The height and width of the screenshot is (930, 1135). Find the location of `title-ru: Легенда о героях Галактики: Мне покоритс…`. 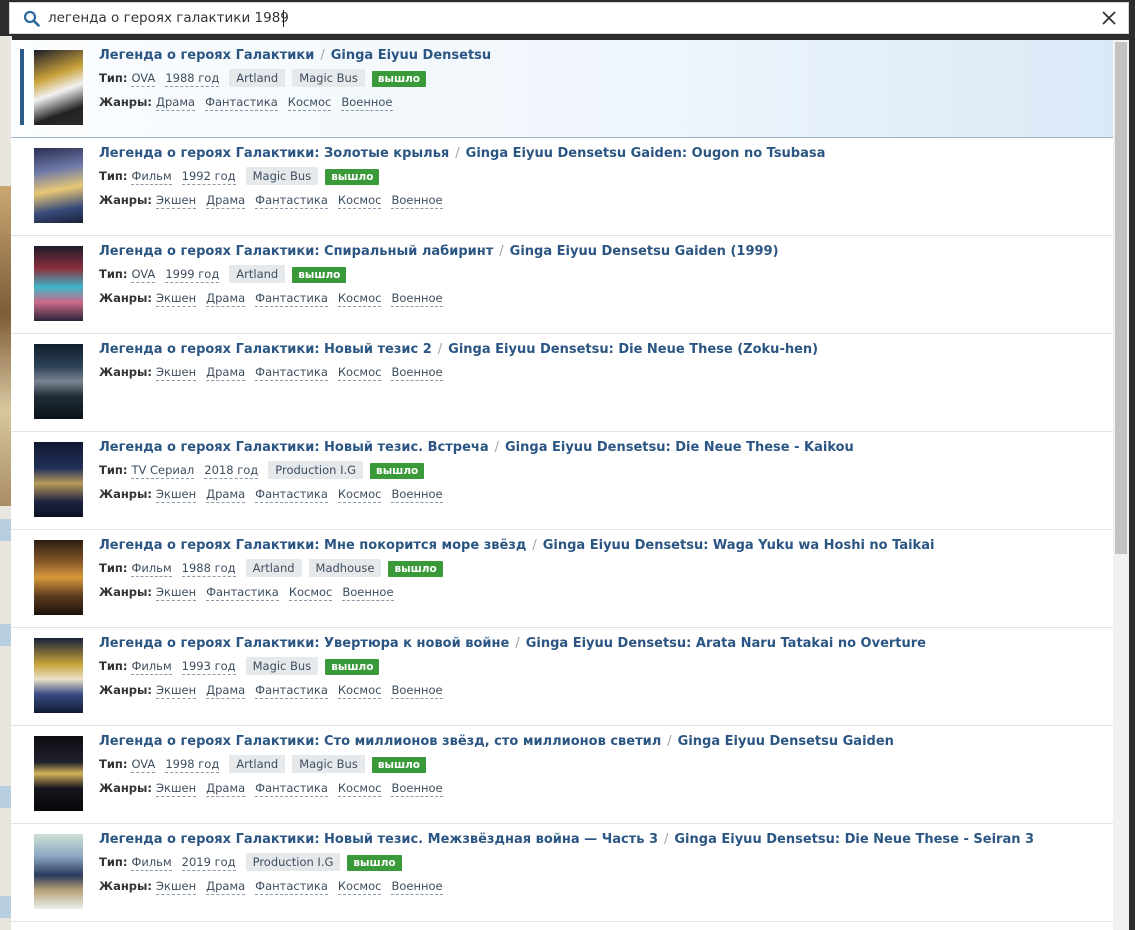

title-ru: Легенда о героях Галактики: Мне покоритс… is located at coordinates (312, 545).